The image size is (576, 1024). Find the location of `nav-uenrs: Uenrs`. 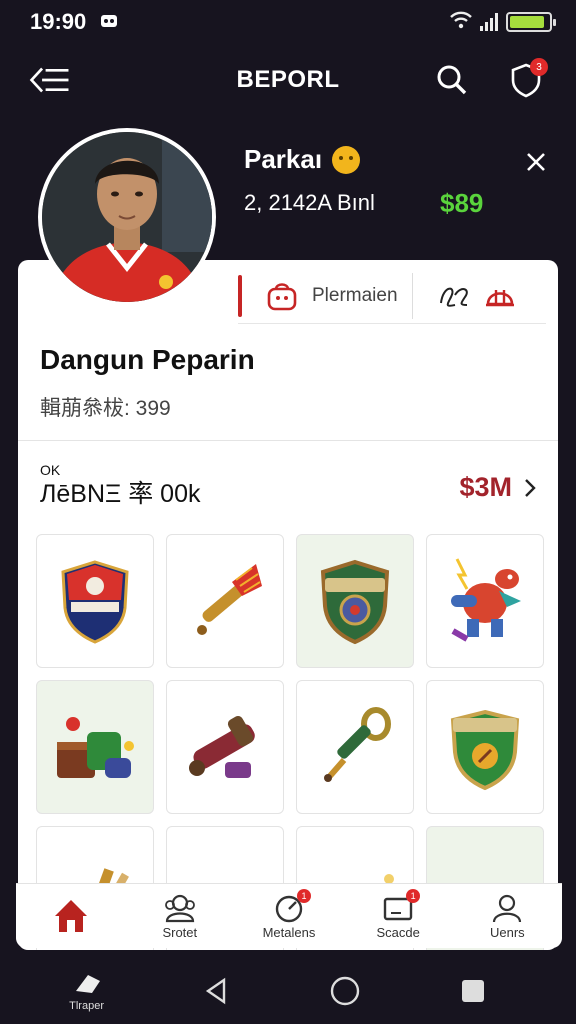

nav-uenrs: Uenrs is located at coordinates (507, 916).